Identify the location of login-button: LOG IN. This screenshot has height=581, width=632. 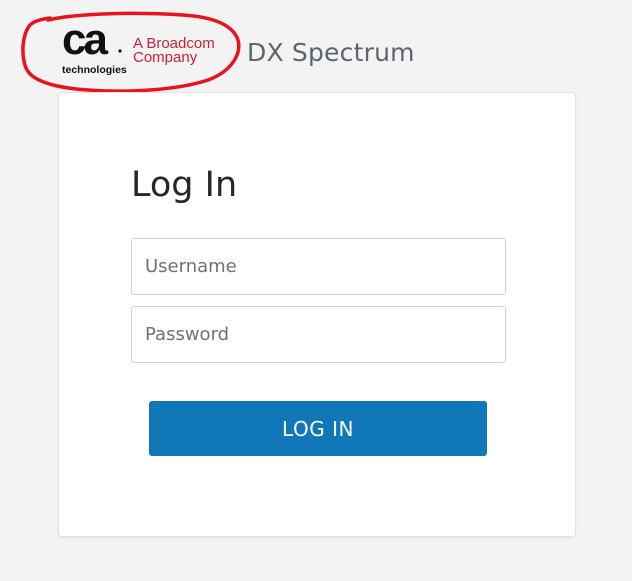
(318, 428).